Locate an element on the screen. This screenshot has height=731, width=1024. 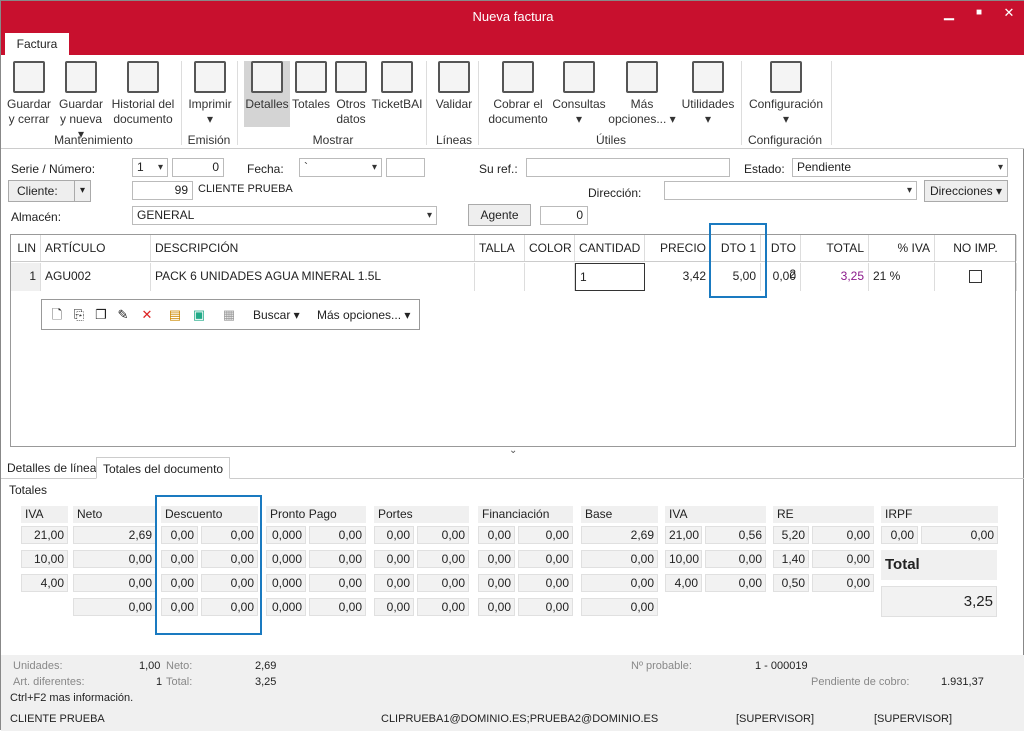
insert-line-icon: ⎘ is located at coordinates (79, 315).